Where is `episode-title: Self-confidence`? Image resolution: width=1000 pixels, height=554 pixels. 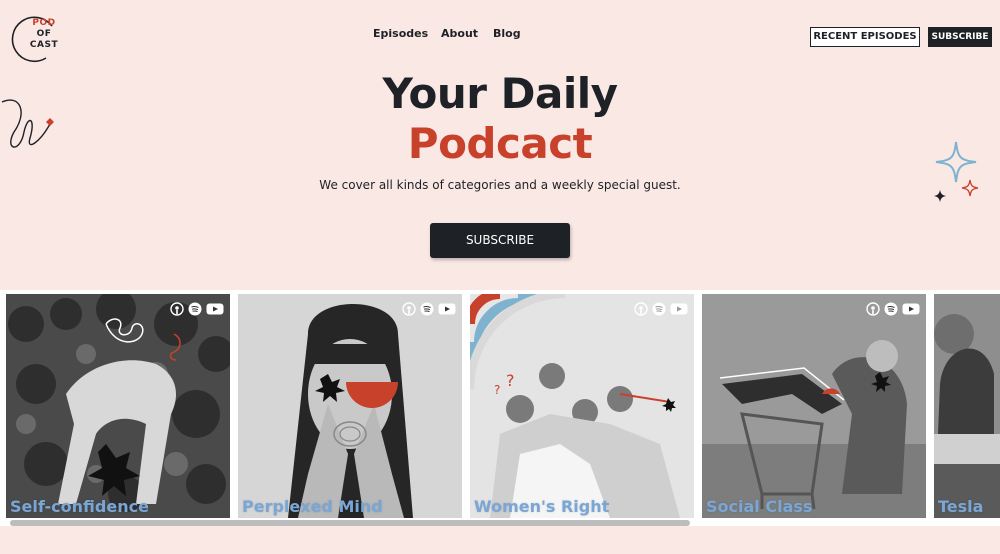 episode-title: Self-confidence is located at coordinates (79, 506).